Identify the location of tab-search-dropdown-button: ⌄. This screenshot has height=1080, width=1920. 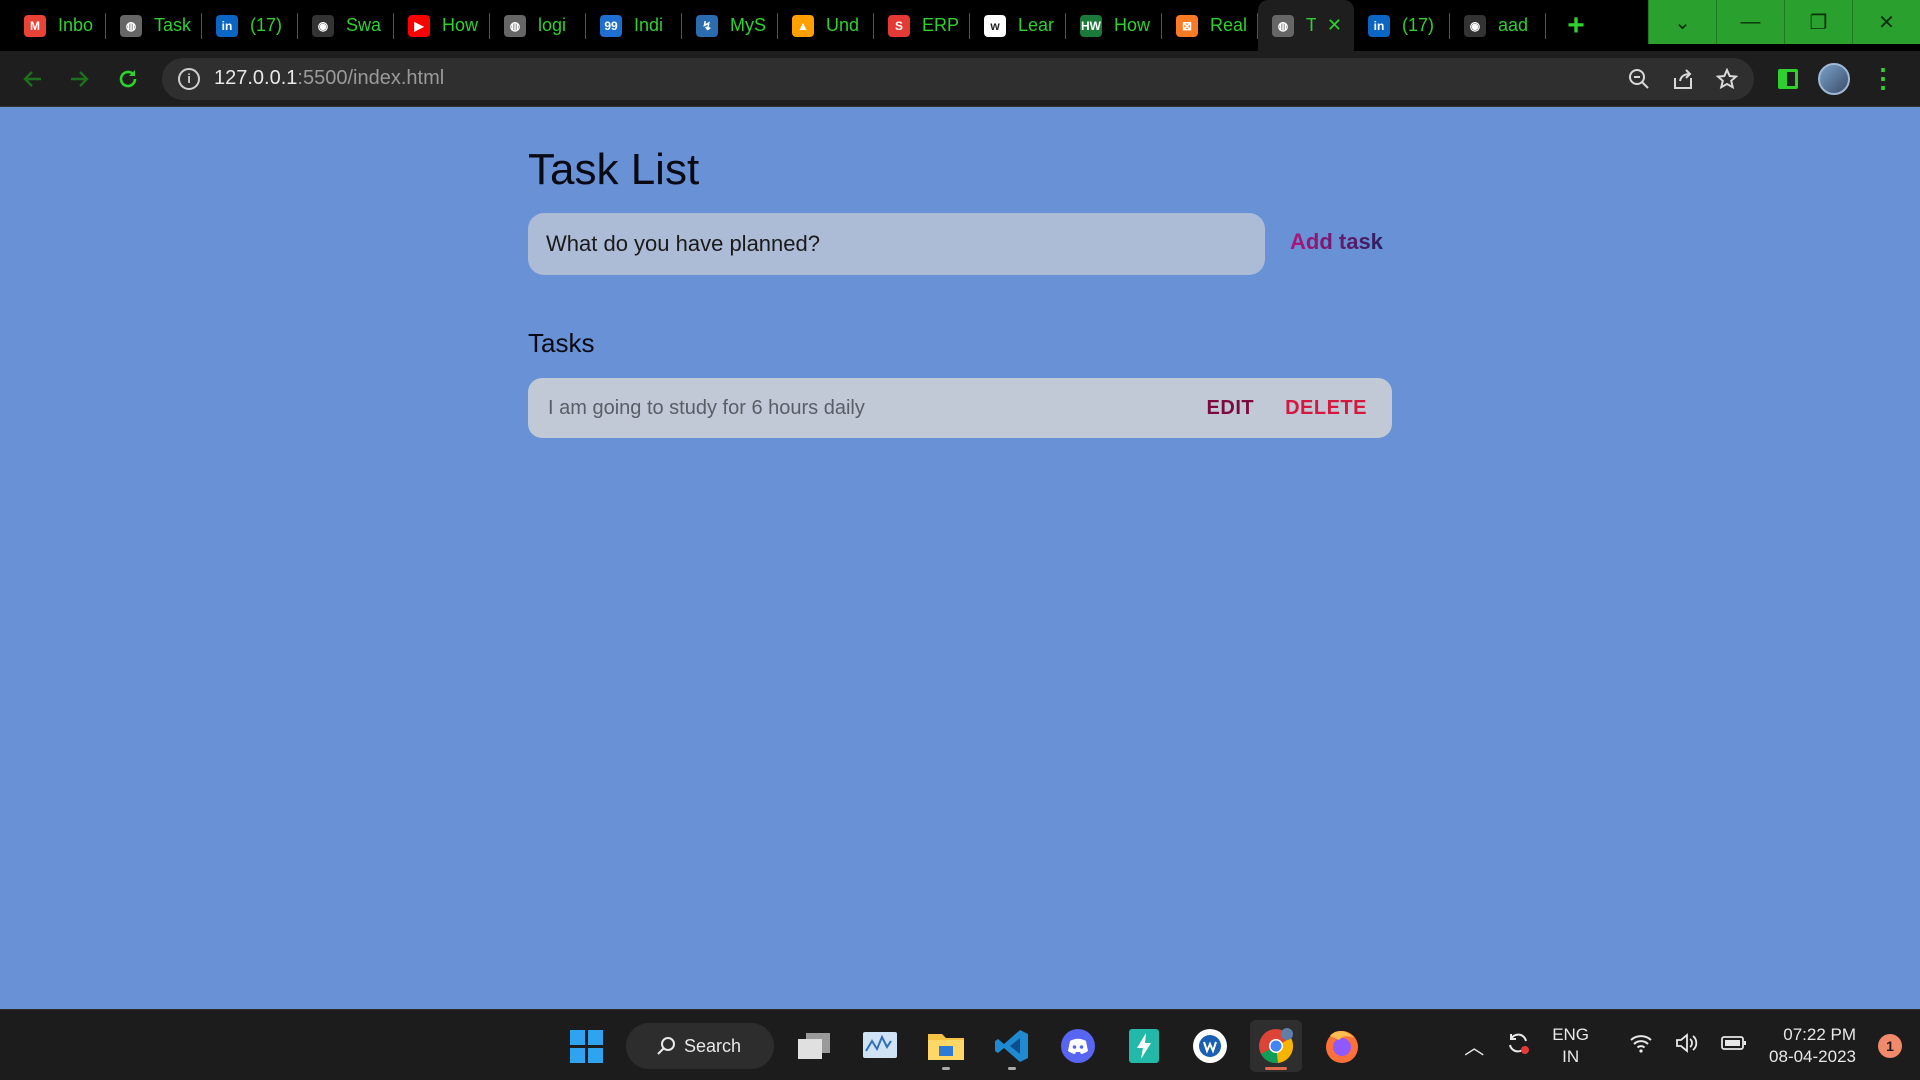
(1682, 22).